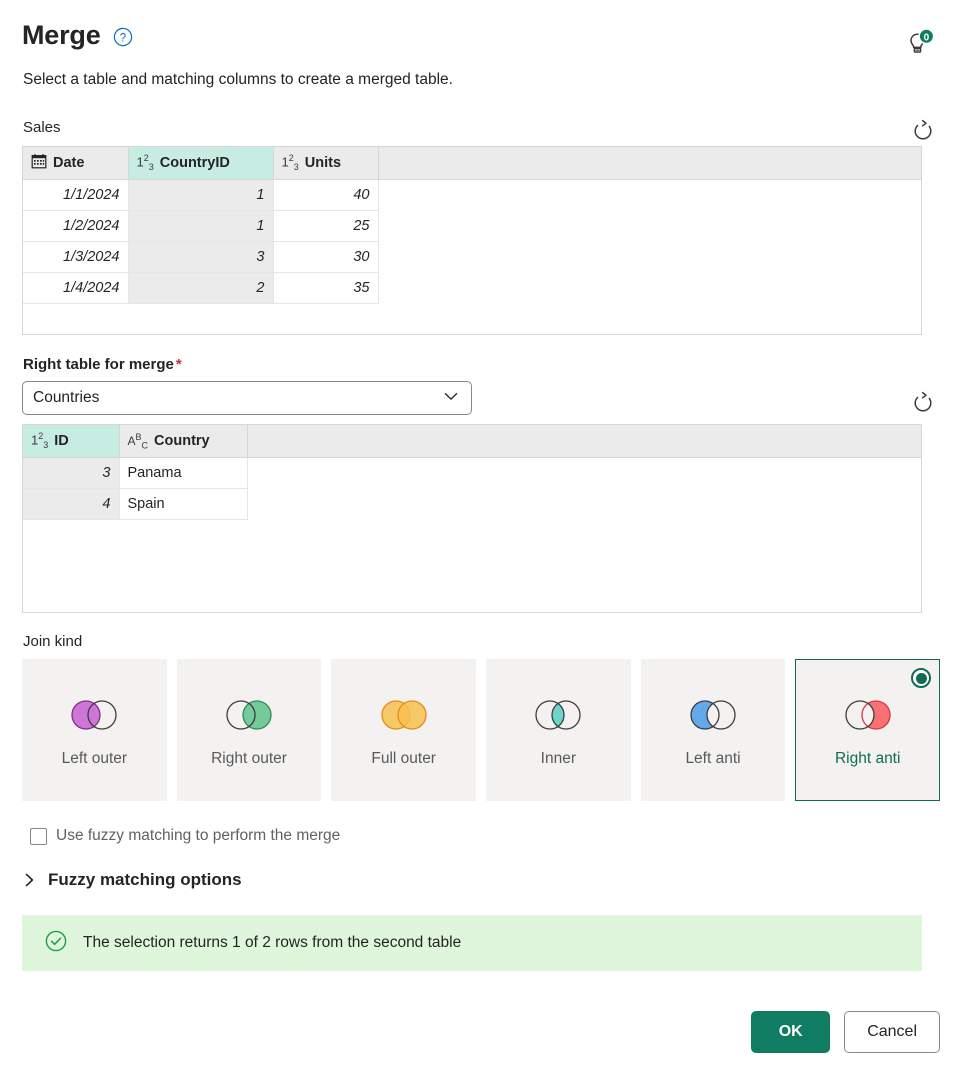 This screenshot has width=962, height=1075. I want to click on fuzzy-matching-options-label: Fuzzy matching options, so click(145, 879).